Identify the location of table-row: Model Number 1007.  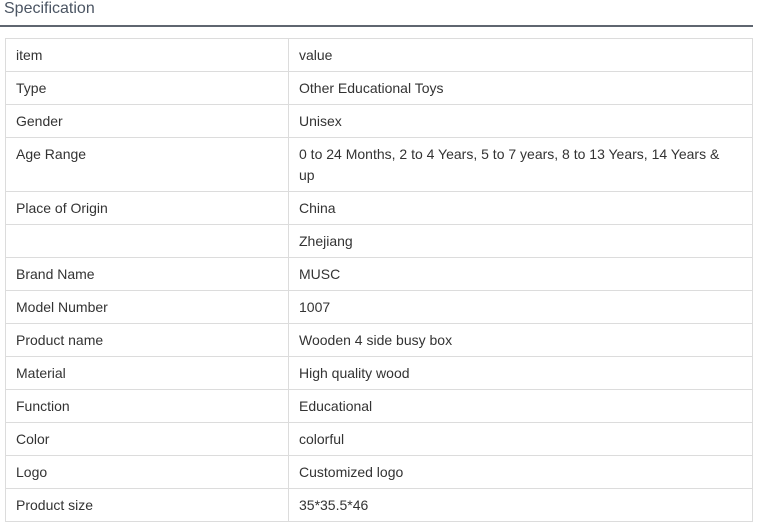
(379, 307).